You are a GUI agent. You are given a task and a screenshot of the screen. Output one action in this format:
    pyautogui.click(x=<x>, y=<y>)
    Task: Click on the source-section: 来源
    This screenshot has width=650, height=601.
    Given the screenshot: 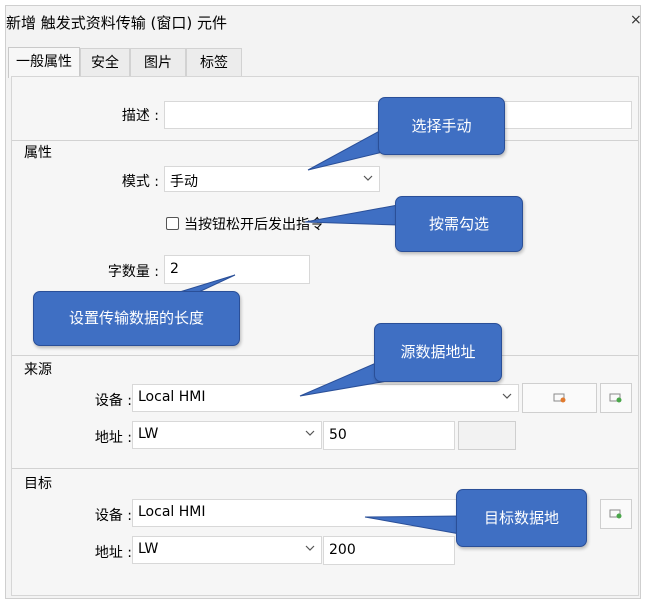 What is the action you would take?
    pyautogui.click(x=325, y=366)
    